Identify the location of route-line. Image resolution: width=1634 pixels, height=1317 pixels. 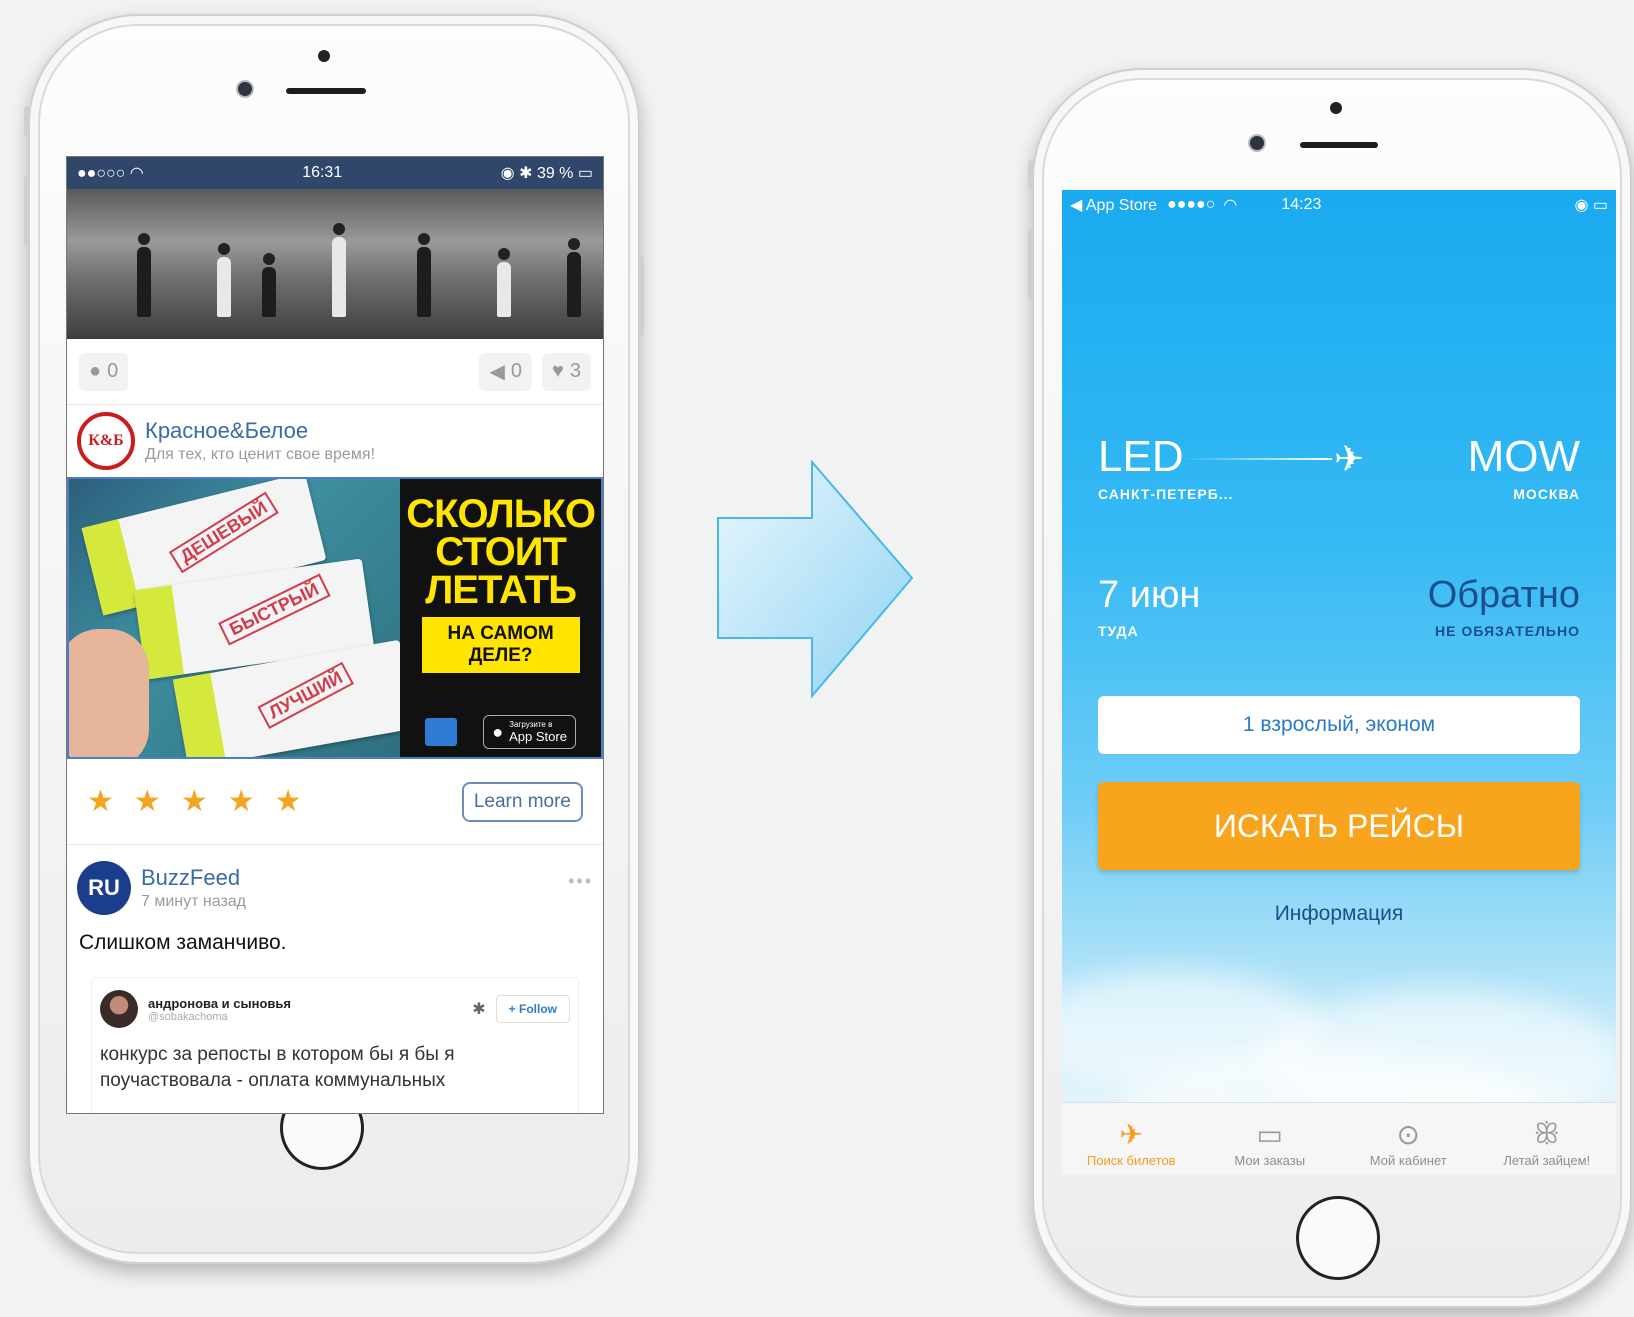
(1257, 459).